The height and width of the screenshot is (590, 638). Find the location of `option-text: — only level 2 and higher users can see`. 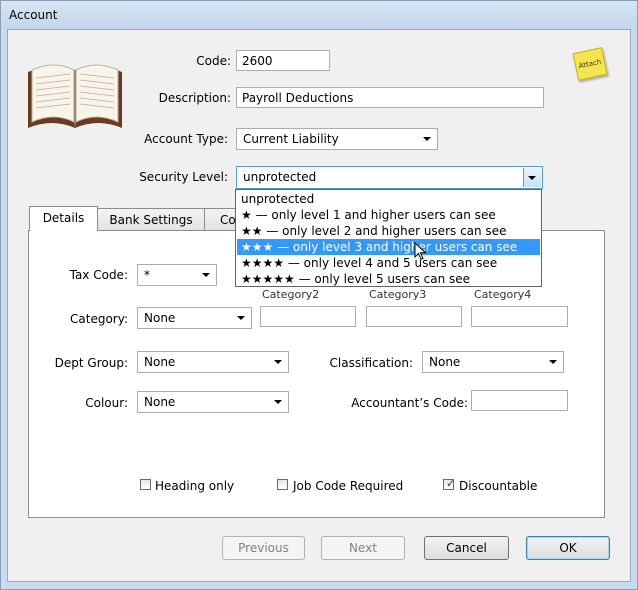

option-text: — only level 2 and higher users can see is located at coordinates (384, 231).